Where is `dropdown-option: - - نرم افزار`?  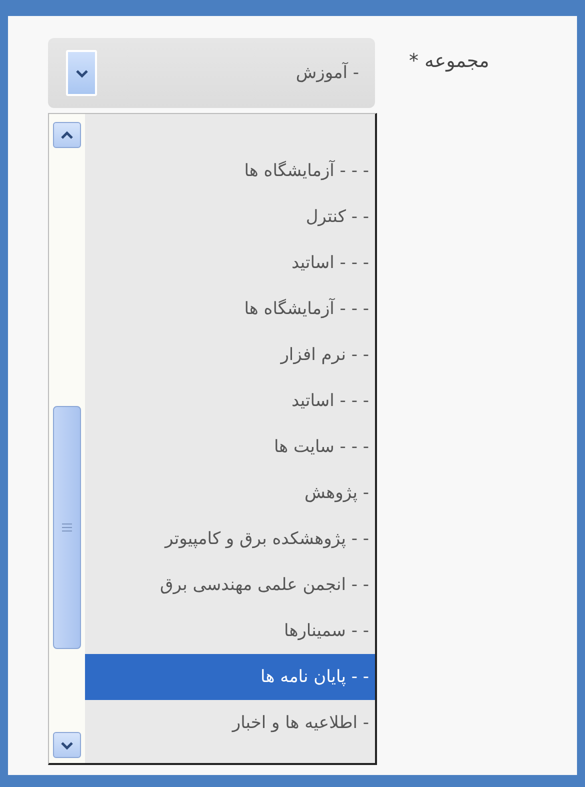 dropdown-option: - - نرم افزار is located at coordinates (230, 355).